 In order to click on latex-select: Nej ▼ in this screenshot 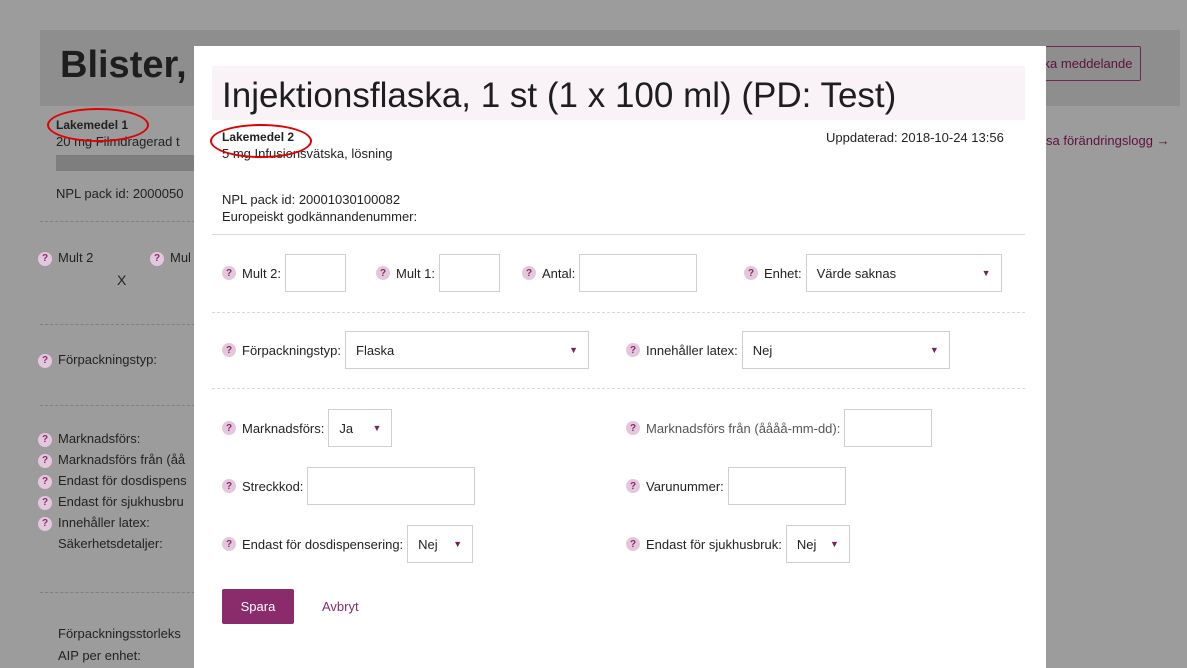, I will do `click(845, 350)`.